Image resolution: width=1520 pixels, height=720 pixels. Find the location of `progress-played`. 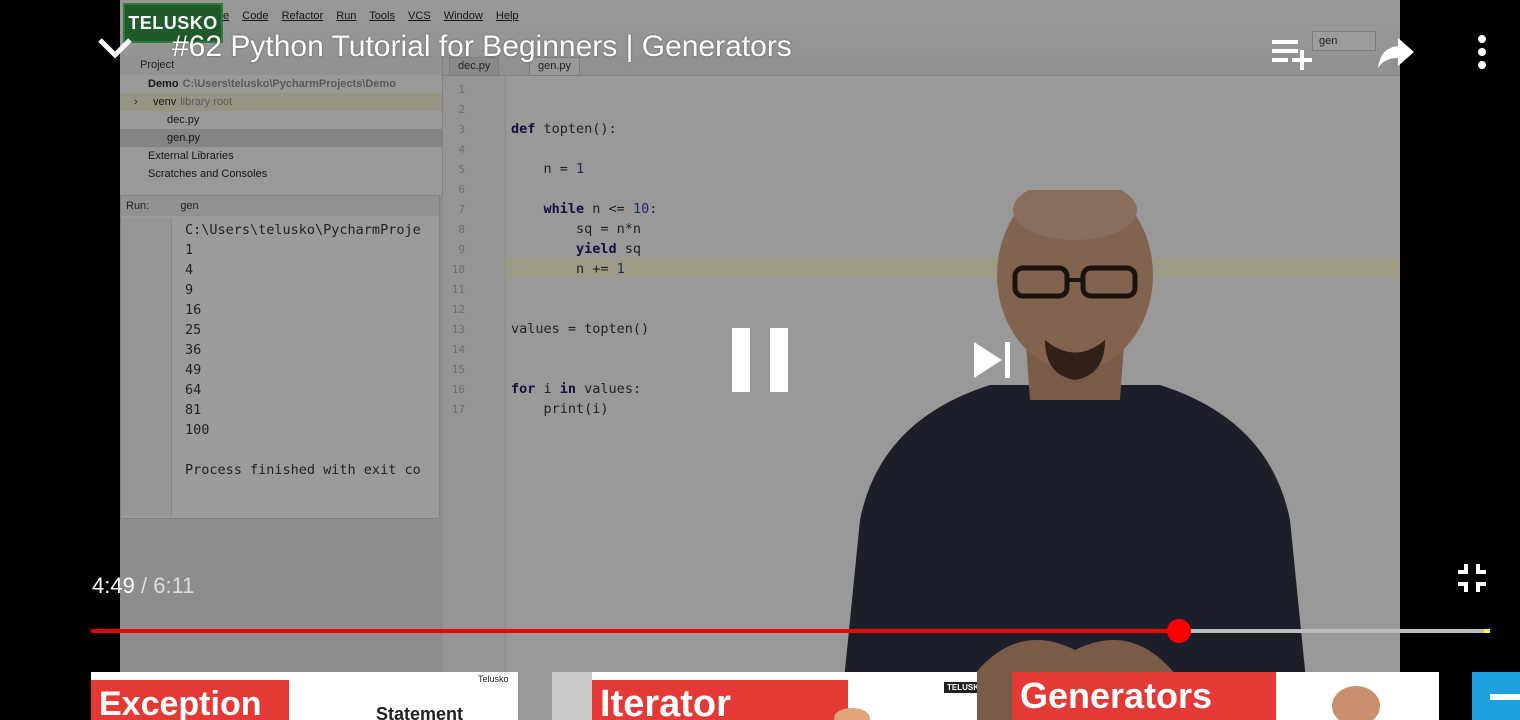

progress-played is located at coordinates (635, 631).